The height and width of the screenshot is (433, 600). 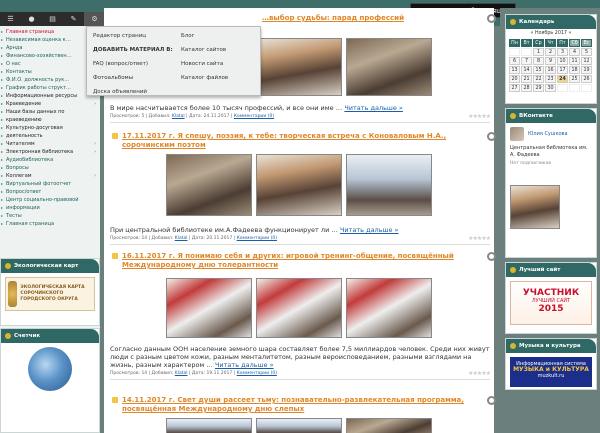 What do you see at coordinates (50, 153) in the screenshot?
I see `nav-item: Электронная библиотека ›` at bounding box center [50, 153].